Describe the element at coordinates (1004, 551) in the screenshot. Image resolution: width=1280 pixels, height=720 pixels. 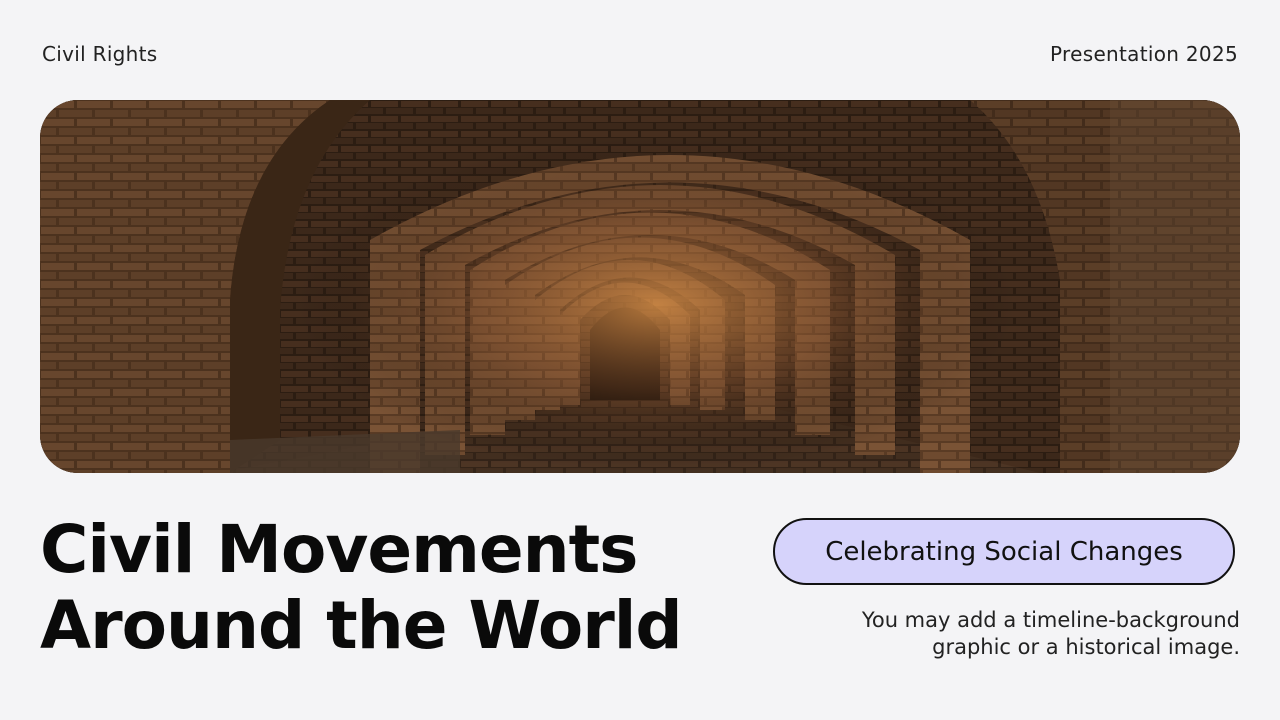
I see `tagline-pill: Celebrating Social Changes` at that location.